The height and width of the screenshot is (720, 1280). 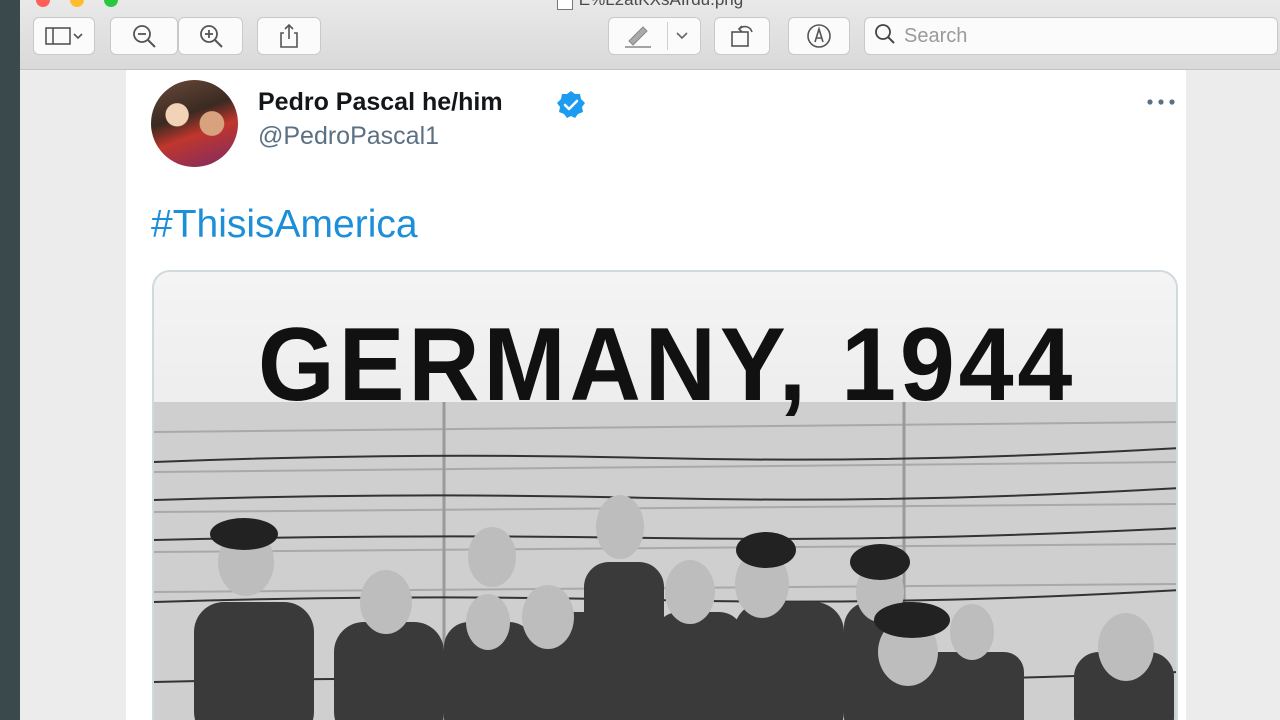 I want to click on verified-badge-icon, so click(x=571, y=107).